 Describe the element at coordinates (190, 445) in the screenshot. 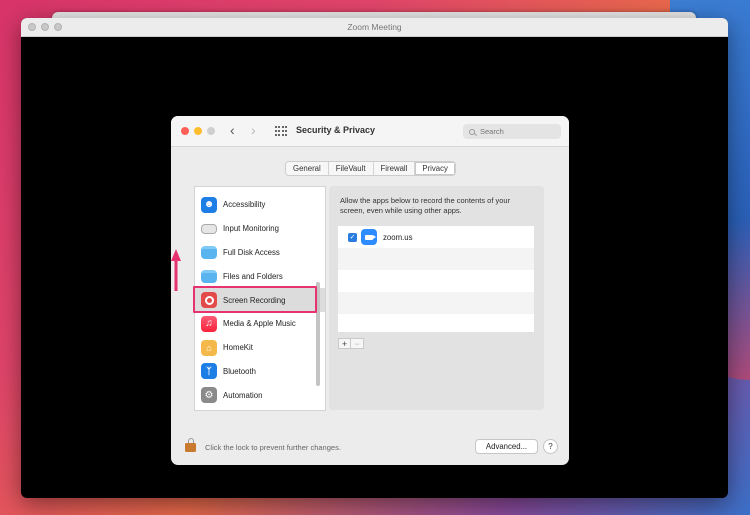

I see `lock-icon` at that location.